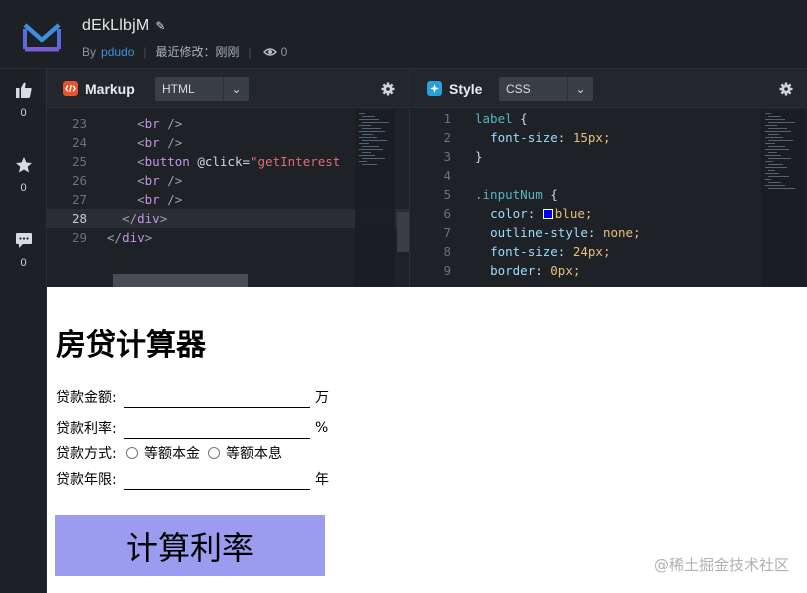 The height and width of the screenshot is (593, 807). Describe the element at coordinates (79, 180) in the screenshot. I see `line-number: 26` at that location.